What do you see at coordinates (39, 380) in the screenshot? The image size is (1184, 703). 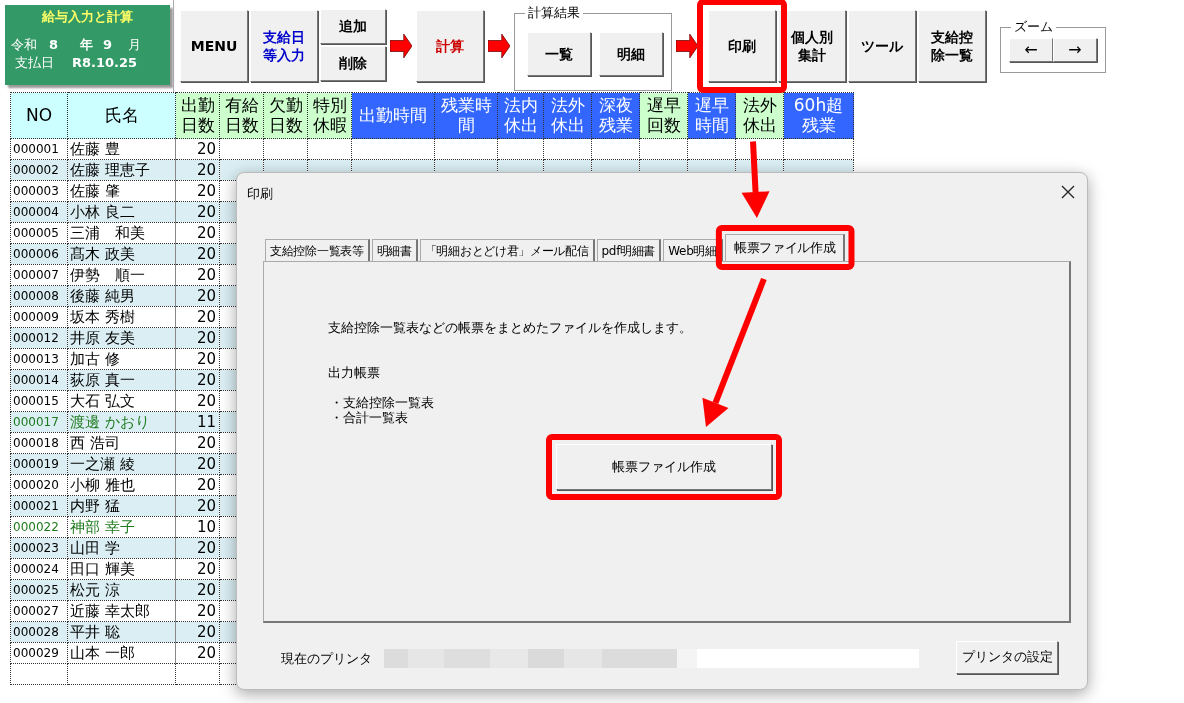 I see `table-cell: 000014` at bounding box center [39, 380].